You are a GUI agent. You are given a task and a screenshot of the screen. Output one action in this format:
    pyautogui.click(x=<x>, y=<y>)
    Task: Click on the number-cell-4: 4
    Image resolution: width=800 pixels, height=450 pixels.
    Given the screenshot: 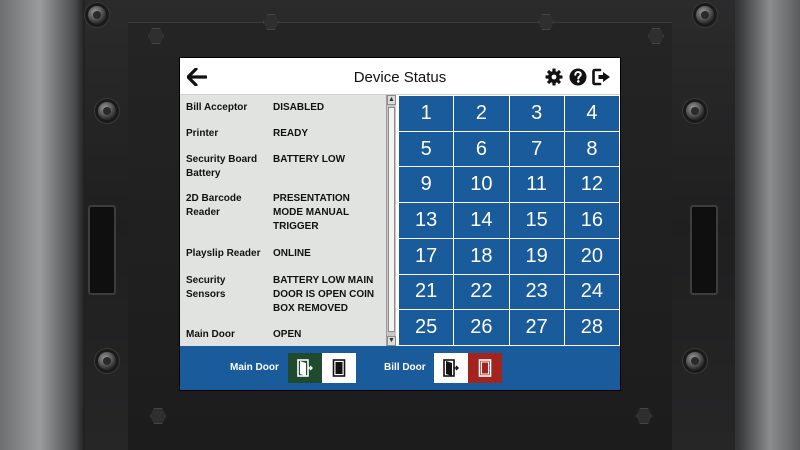 What is the action you would take?
    pyautogui.click(x=591, y=113)
    